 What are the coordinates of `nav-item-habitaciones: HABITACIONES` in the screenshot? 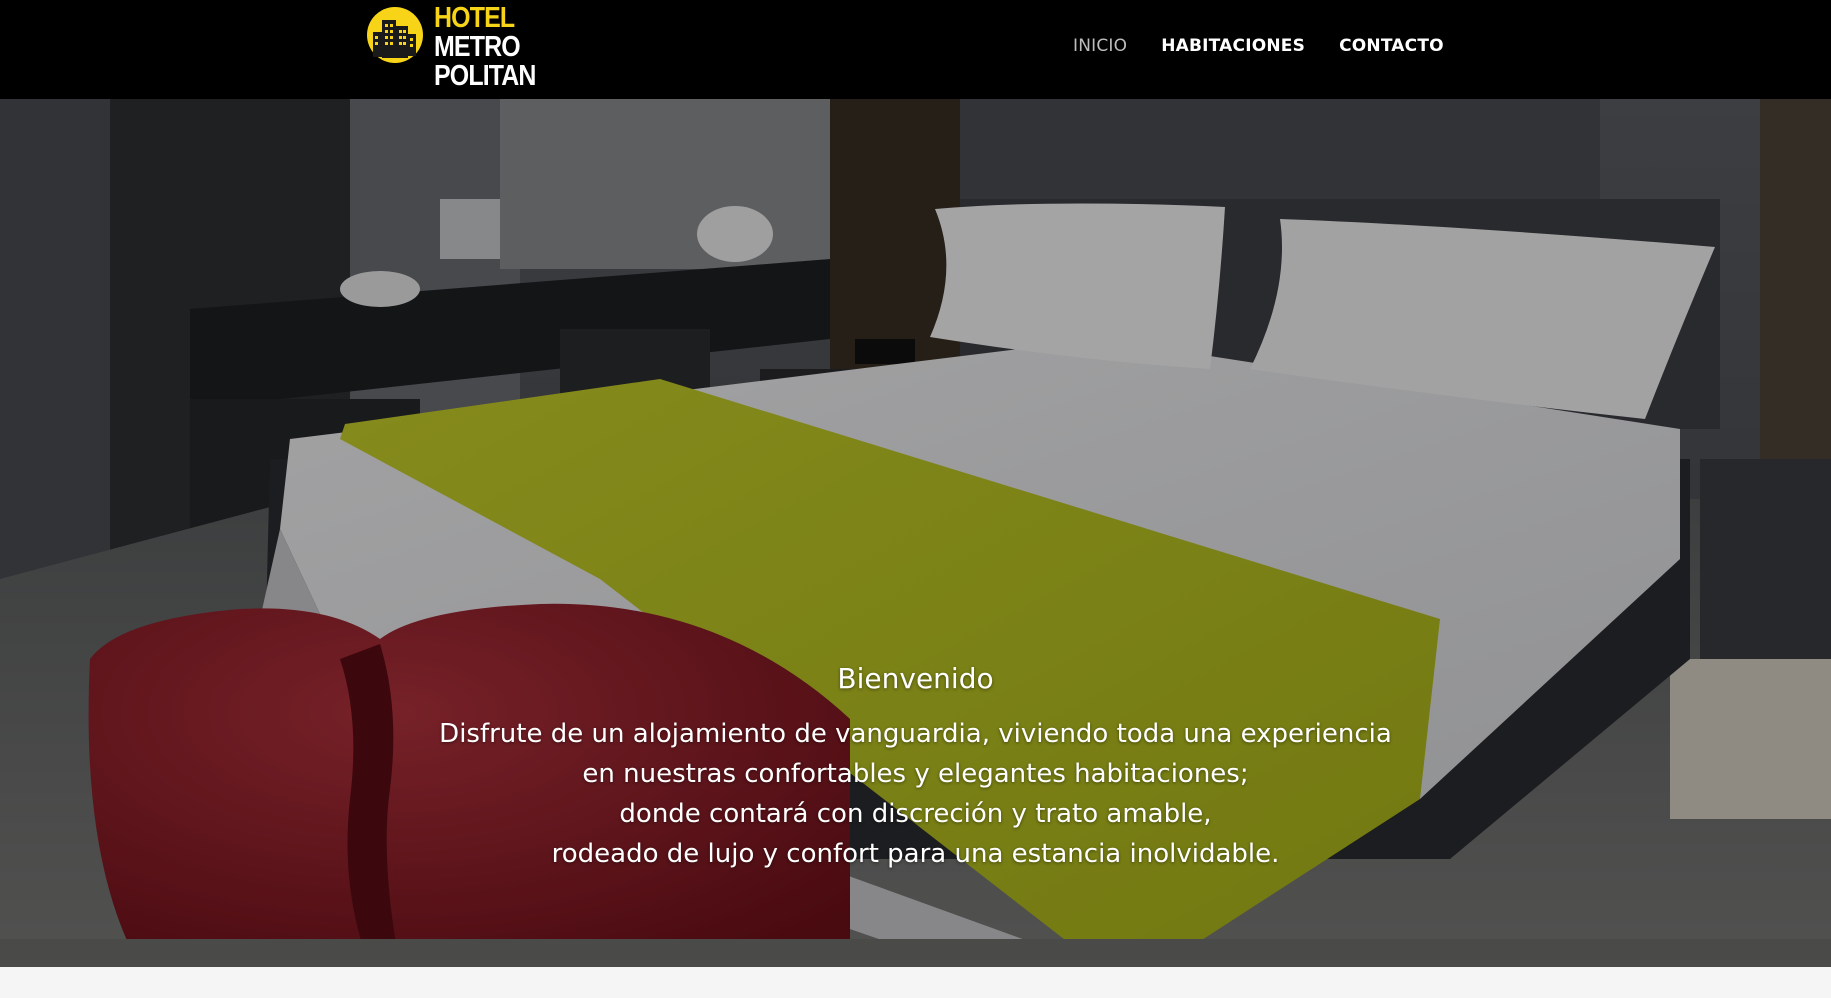 It's located at (1233, 46).